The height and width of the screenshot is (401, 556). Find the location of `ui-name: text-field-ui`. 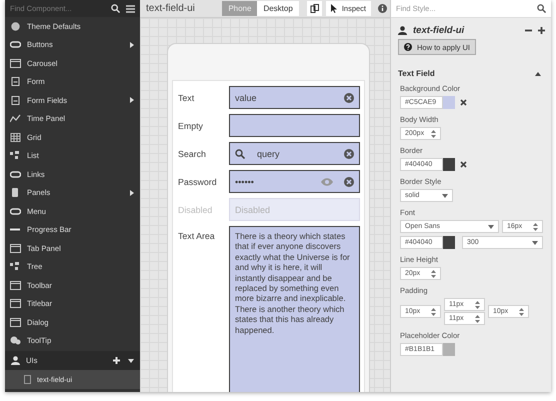

ui-name: text-field-ui is located at coordinates (439, 30).